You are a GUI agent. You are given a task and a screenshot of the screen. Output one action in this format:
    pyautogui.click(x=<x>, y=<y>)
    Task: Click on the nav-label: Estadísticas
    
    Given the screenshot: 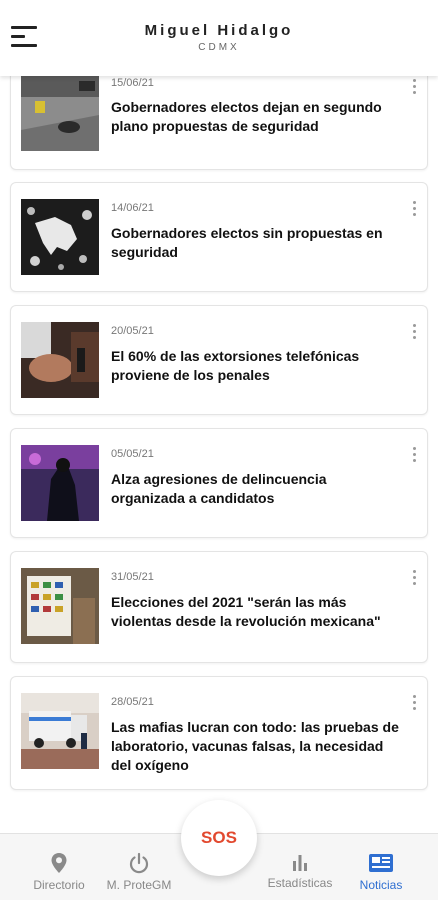 What is the action you would take?
    pyautogui.click(x=300, y=883)
    